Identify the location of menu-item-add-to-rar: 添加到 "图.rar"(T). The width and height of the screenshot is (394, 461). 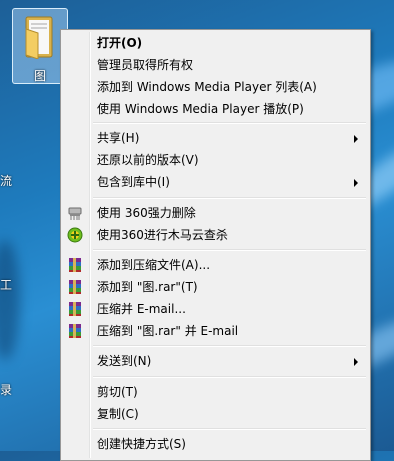
(215, 287).